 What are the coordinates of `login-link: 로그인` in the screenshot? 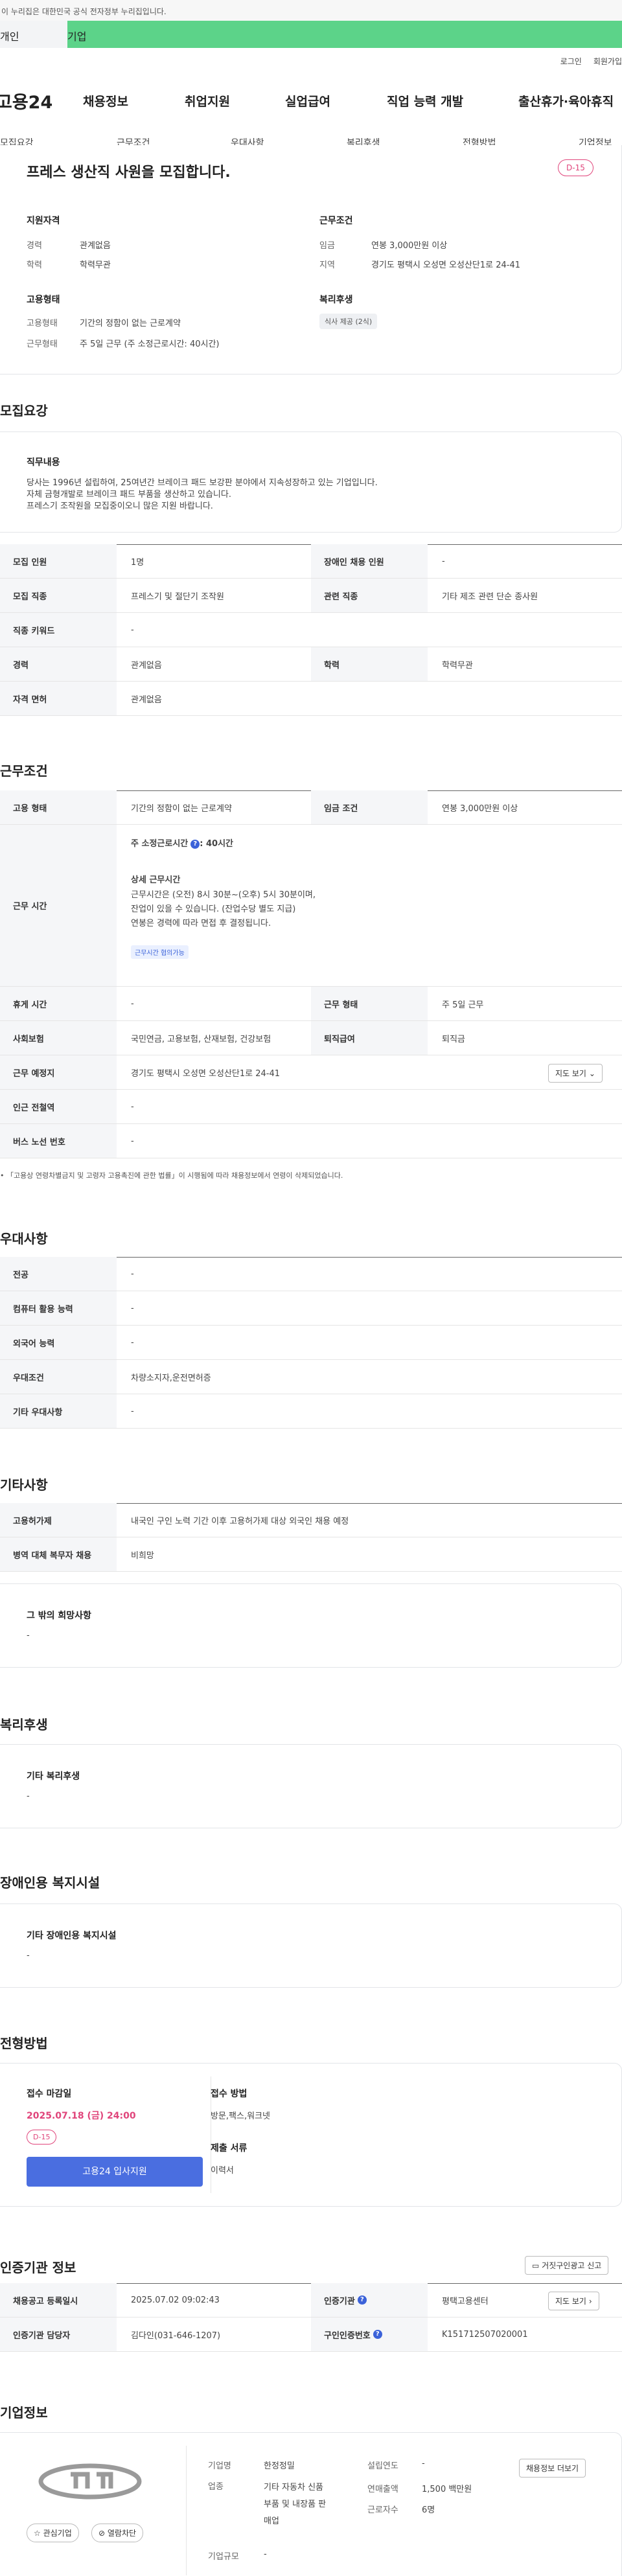 It's located at (571, 62).